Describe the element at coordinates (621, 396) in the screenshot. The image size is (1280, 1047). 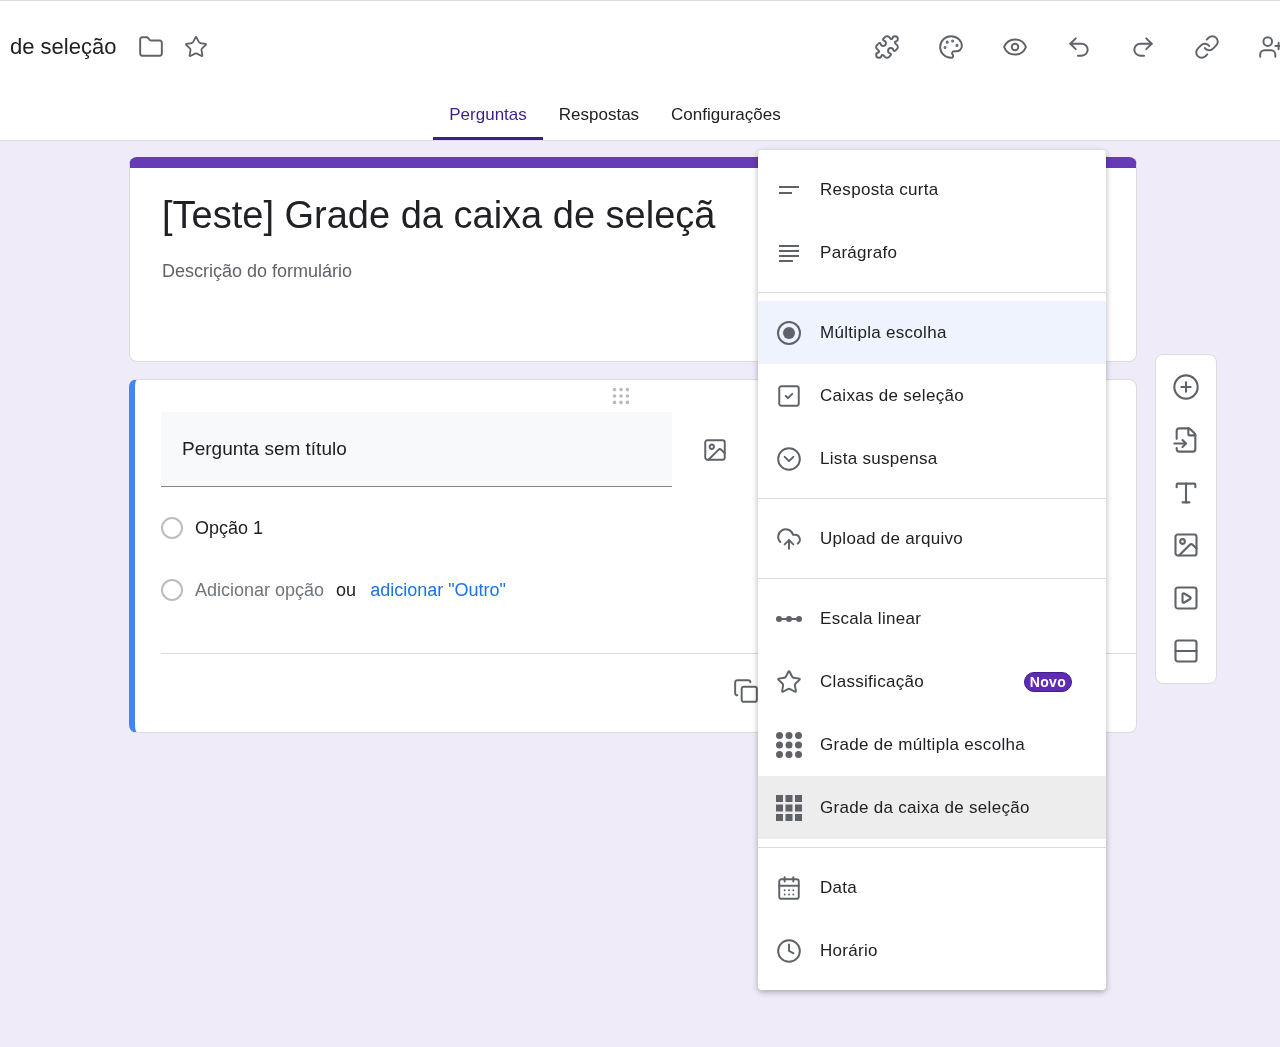
I see `drag-handle-icon` at that location.